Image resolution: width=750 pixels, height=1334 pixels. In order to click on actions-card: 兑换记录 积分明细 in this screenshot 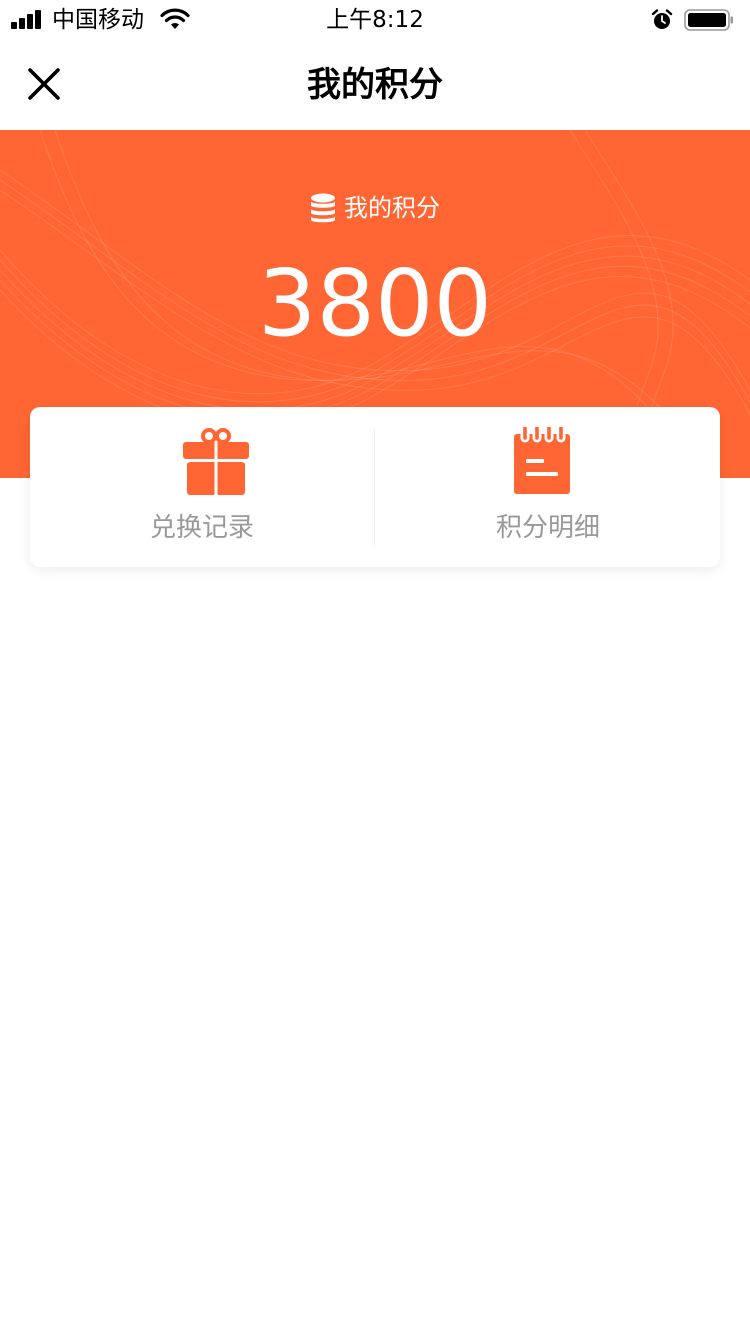, I will do `click(375, 487)`.